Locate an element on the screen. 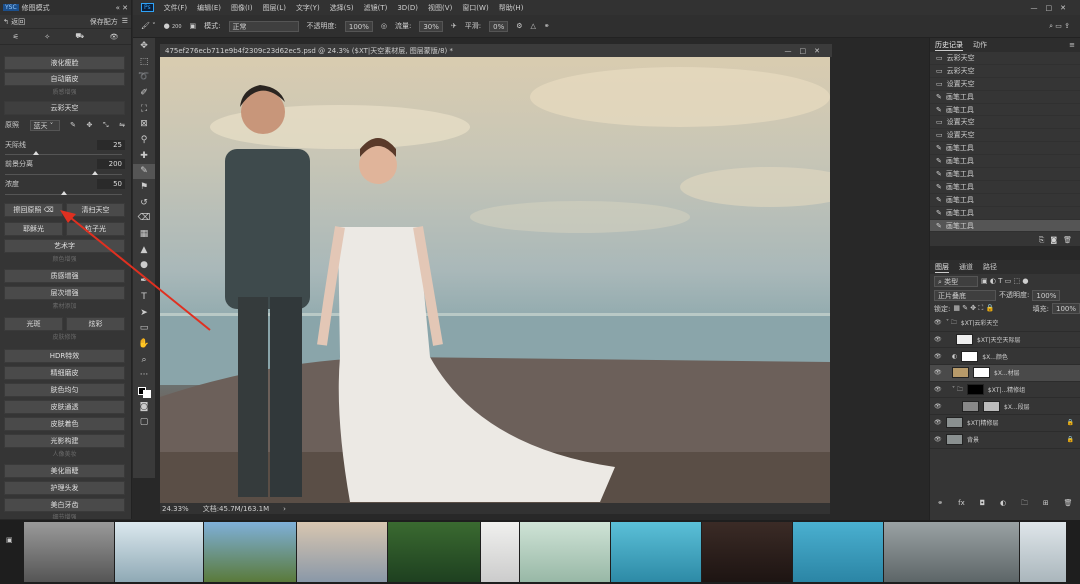 This screenshot has height=584, width=1080. tab-channels: 通道 is located at coordinates (966, 267).